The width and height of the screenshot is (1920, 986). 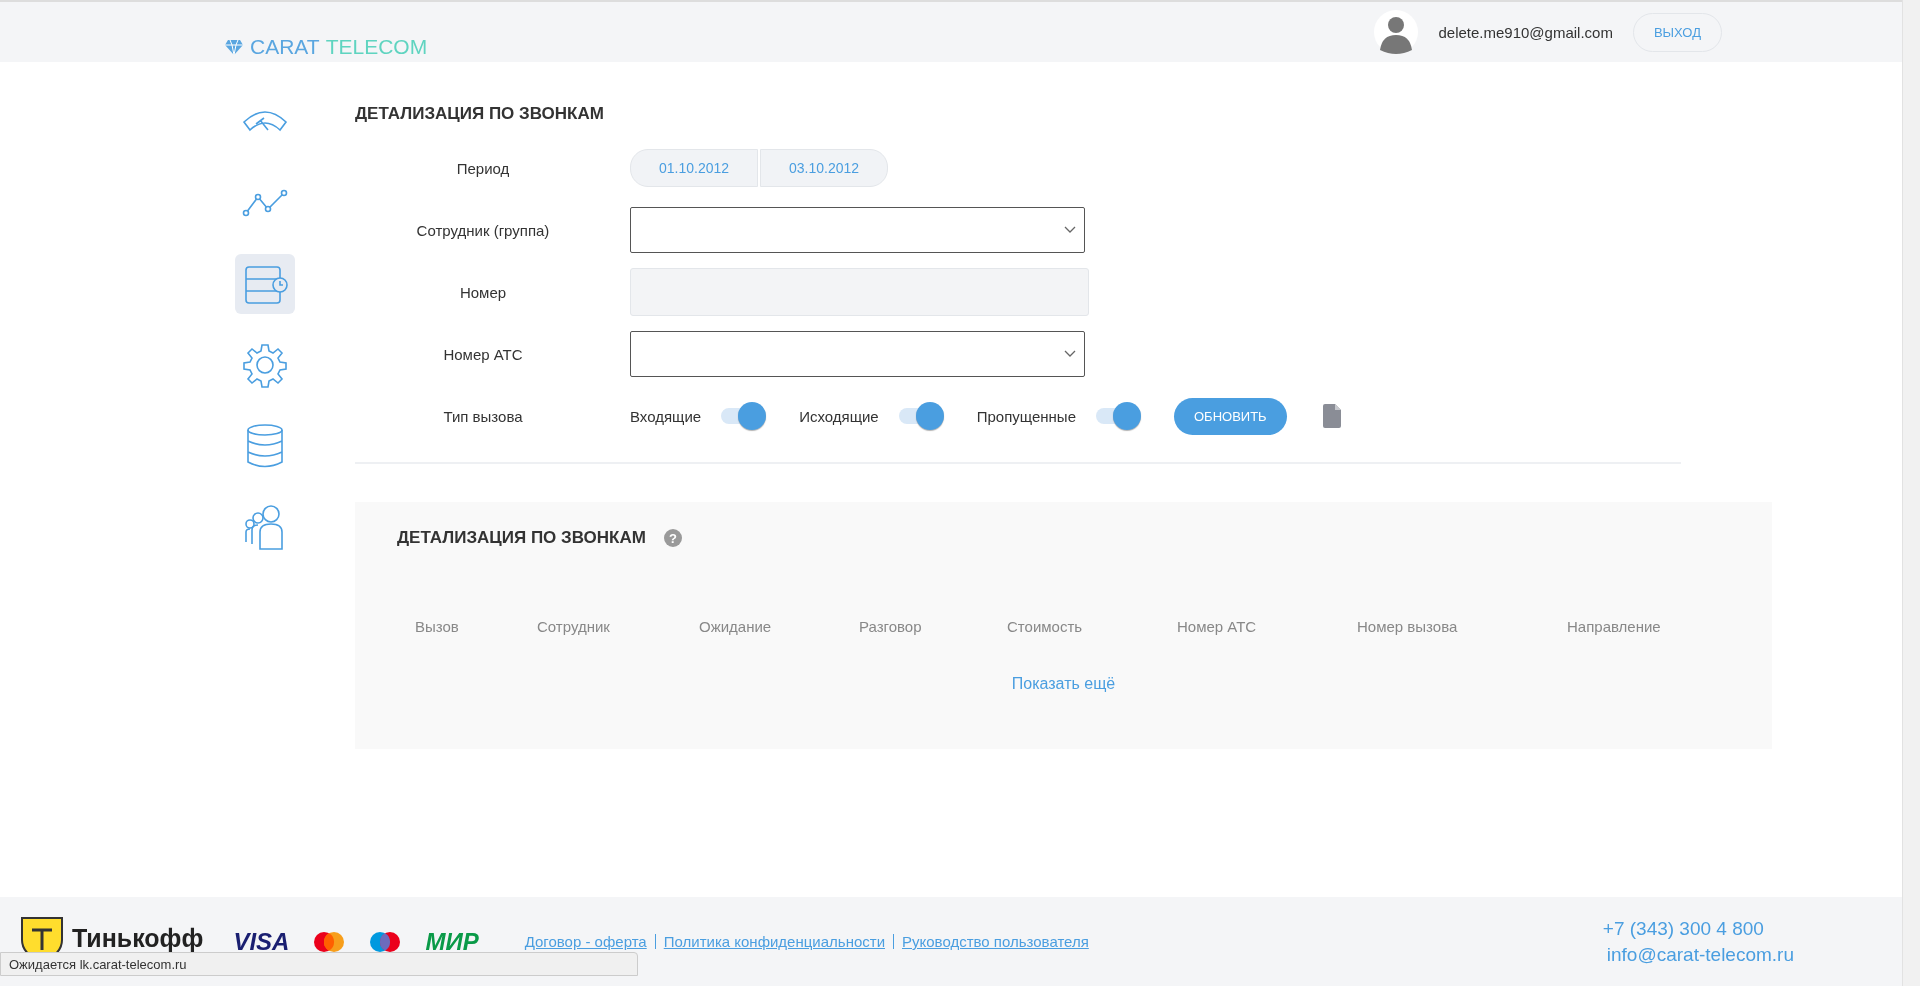 What do you see at coordinates (483, 168) in the screenshot?
I see `field-label: Период` at bounding box center [483, 168].